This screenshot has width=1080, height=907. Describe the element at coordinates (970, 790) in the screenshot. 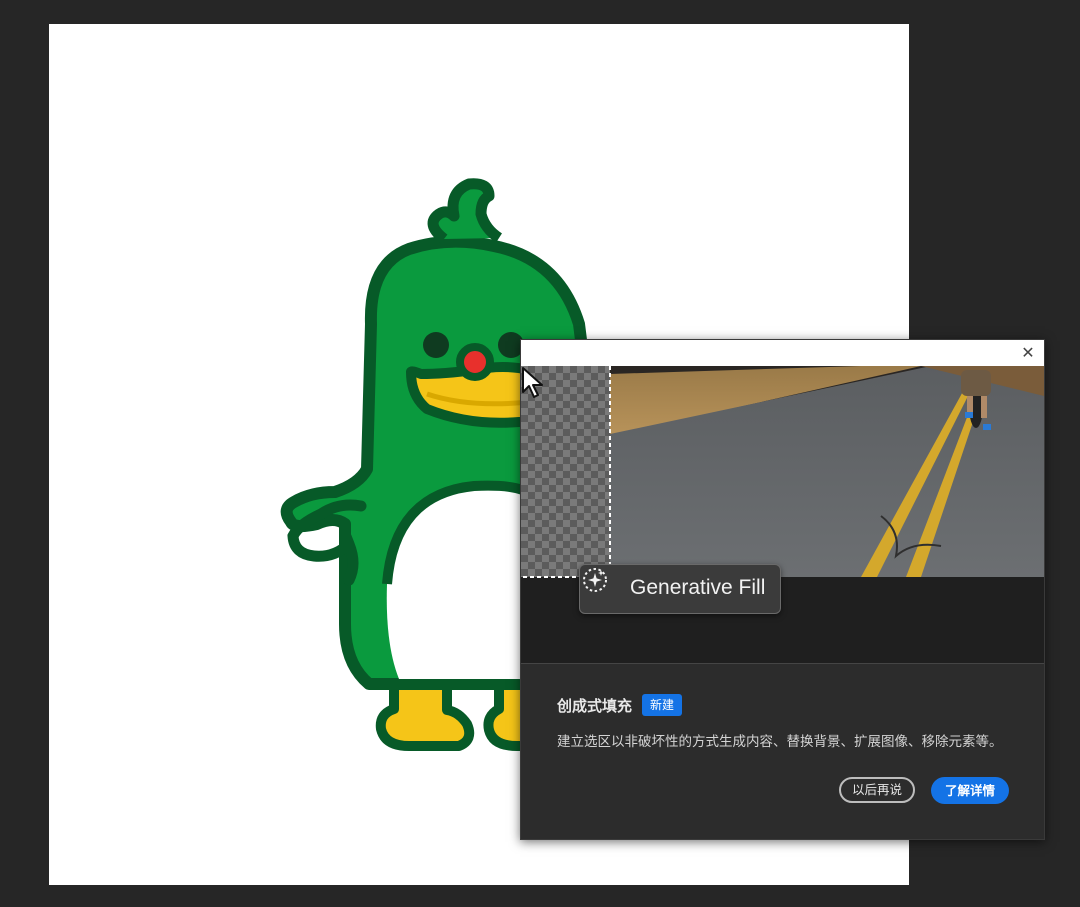

I see `learn-more-button: 了解详情` at that location.